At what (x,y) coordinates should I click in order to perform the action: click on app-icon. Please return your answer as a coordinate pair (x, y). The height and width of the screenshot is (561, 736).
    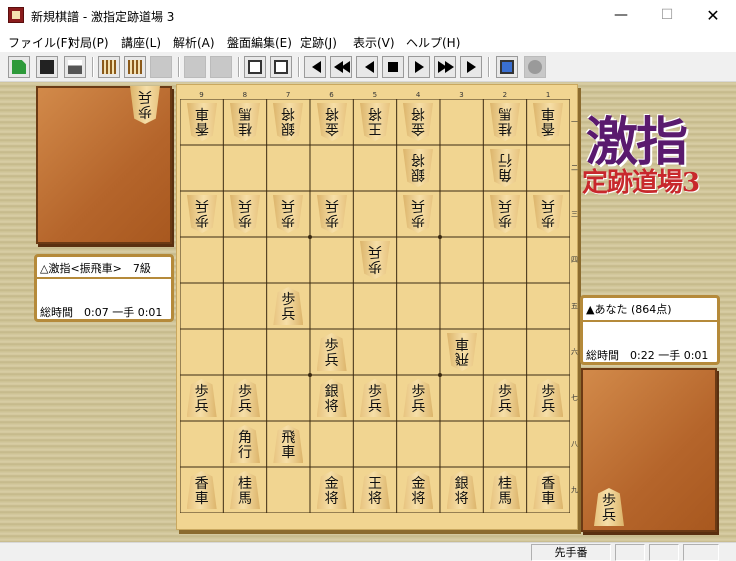
    Looking at the image, I should click on (16, 15).